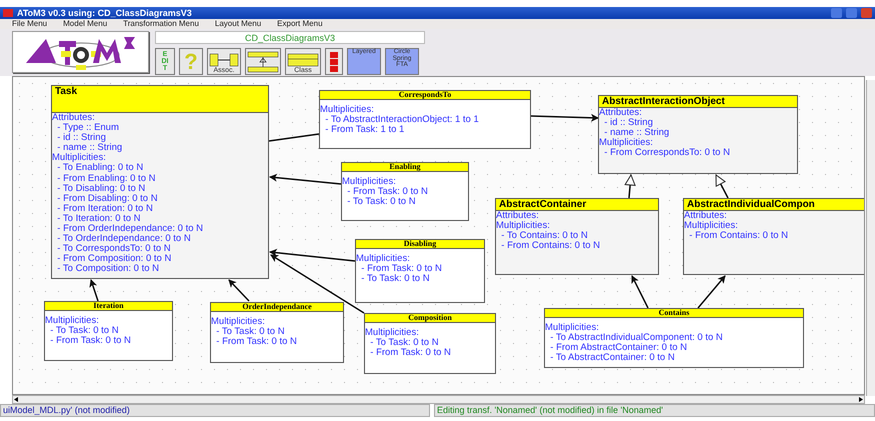 The width and height of the screenshot is (875, 421). I want to click on horizontal-scrollbar, so click(438, 399).